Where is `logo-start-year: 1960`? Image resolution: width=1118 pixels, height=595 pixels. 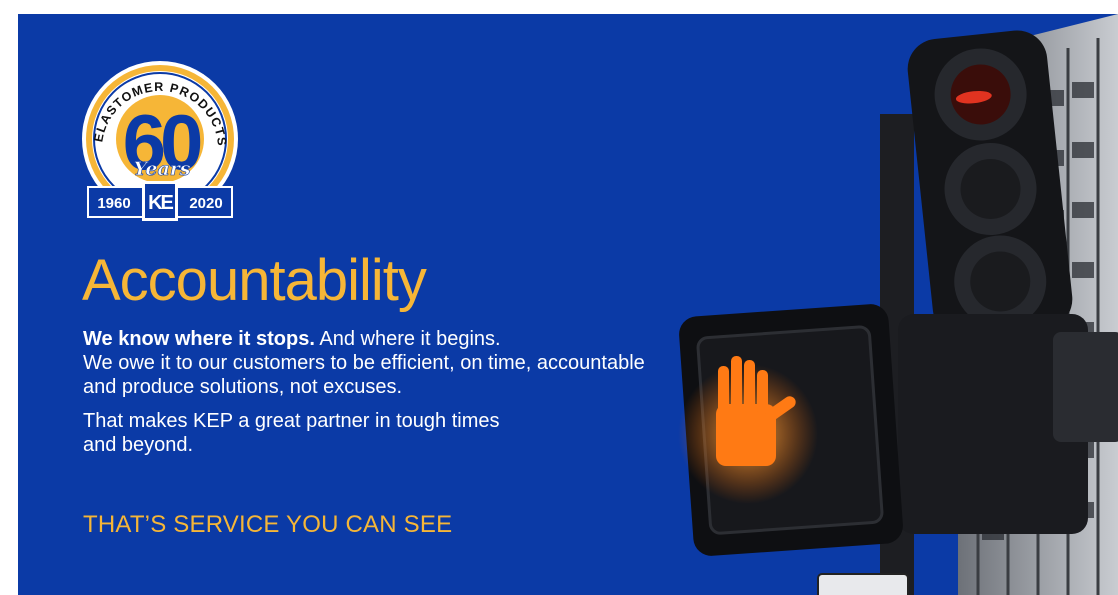
logo-start-year: 1960 is located at coordinates (113, 203).